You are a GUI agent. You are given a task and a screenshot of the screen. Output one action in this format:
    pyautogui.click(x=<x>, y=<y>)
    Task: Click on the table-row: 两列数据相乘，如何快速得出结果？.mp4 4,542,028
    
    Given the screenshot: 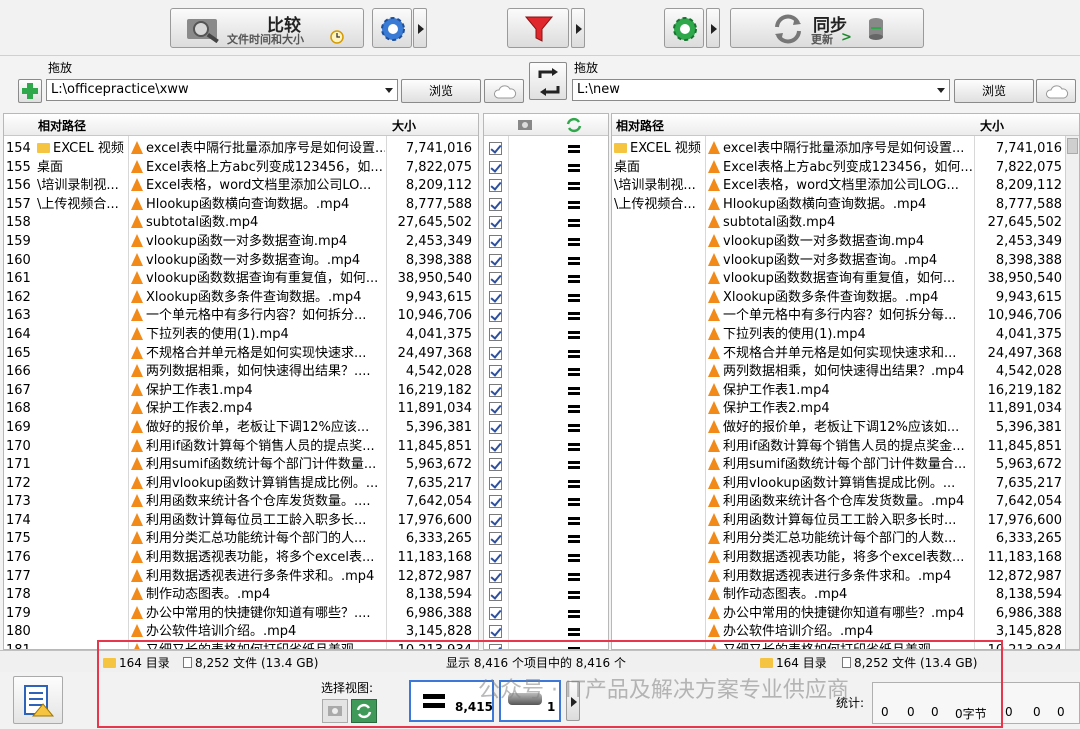 What is the action you would take?
    pyautogui.click(x=845, y=372)
    